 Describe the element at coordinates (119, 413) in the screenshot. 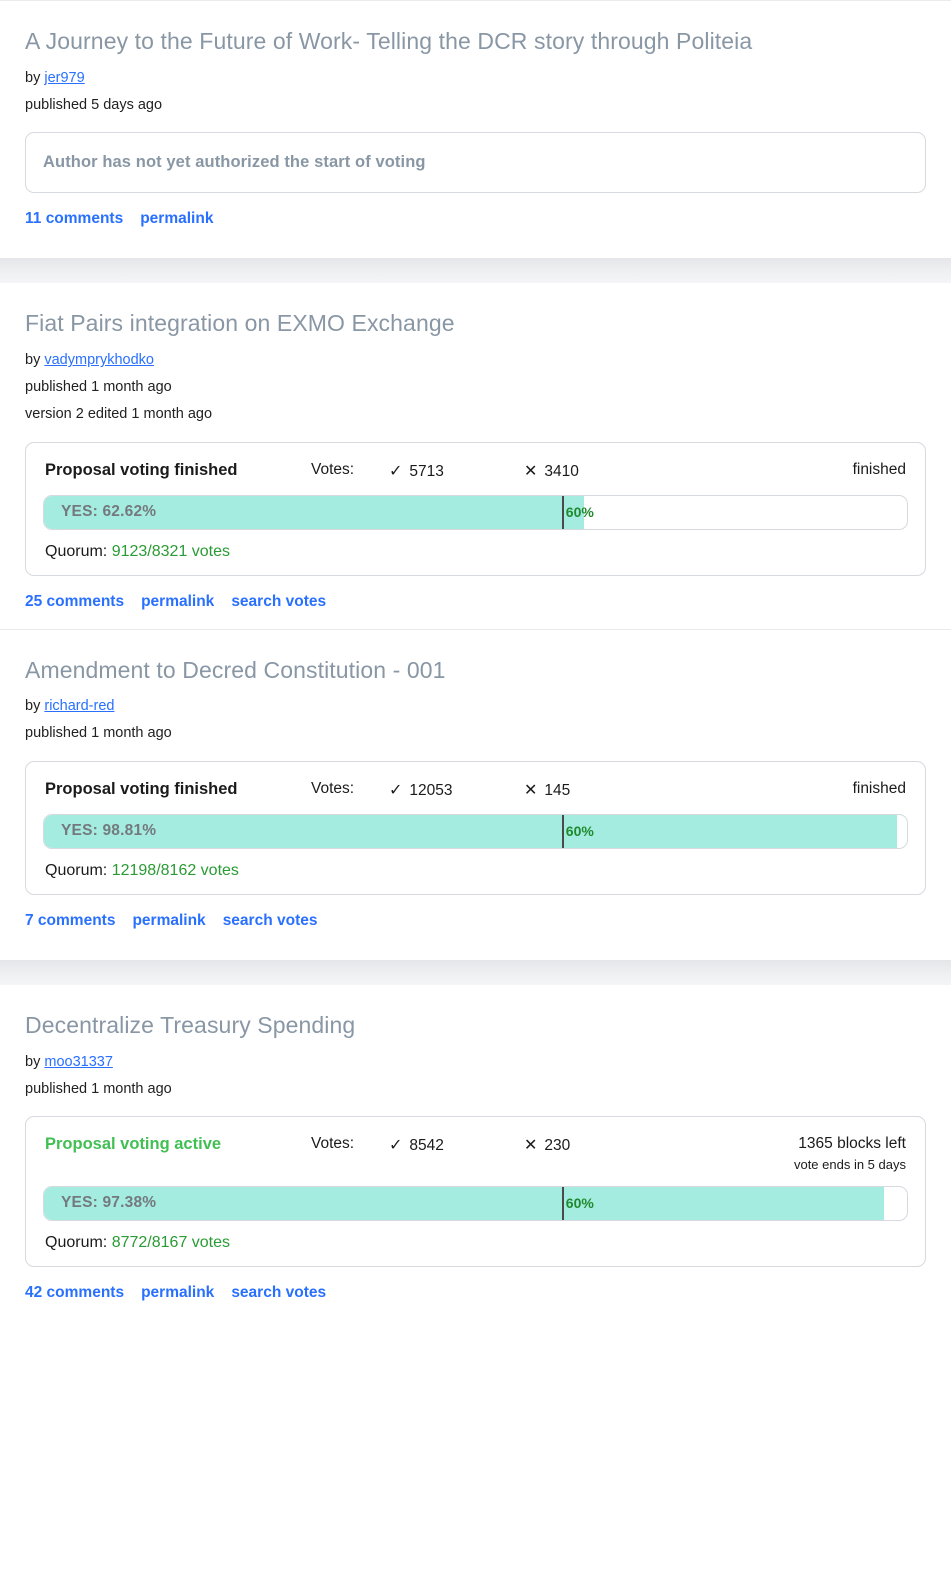

I see `version-line: version 2 edited 1 month ago` at that location.